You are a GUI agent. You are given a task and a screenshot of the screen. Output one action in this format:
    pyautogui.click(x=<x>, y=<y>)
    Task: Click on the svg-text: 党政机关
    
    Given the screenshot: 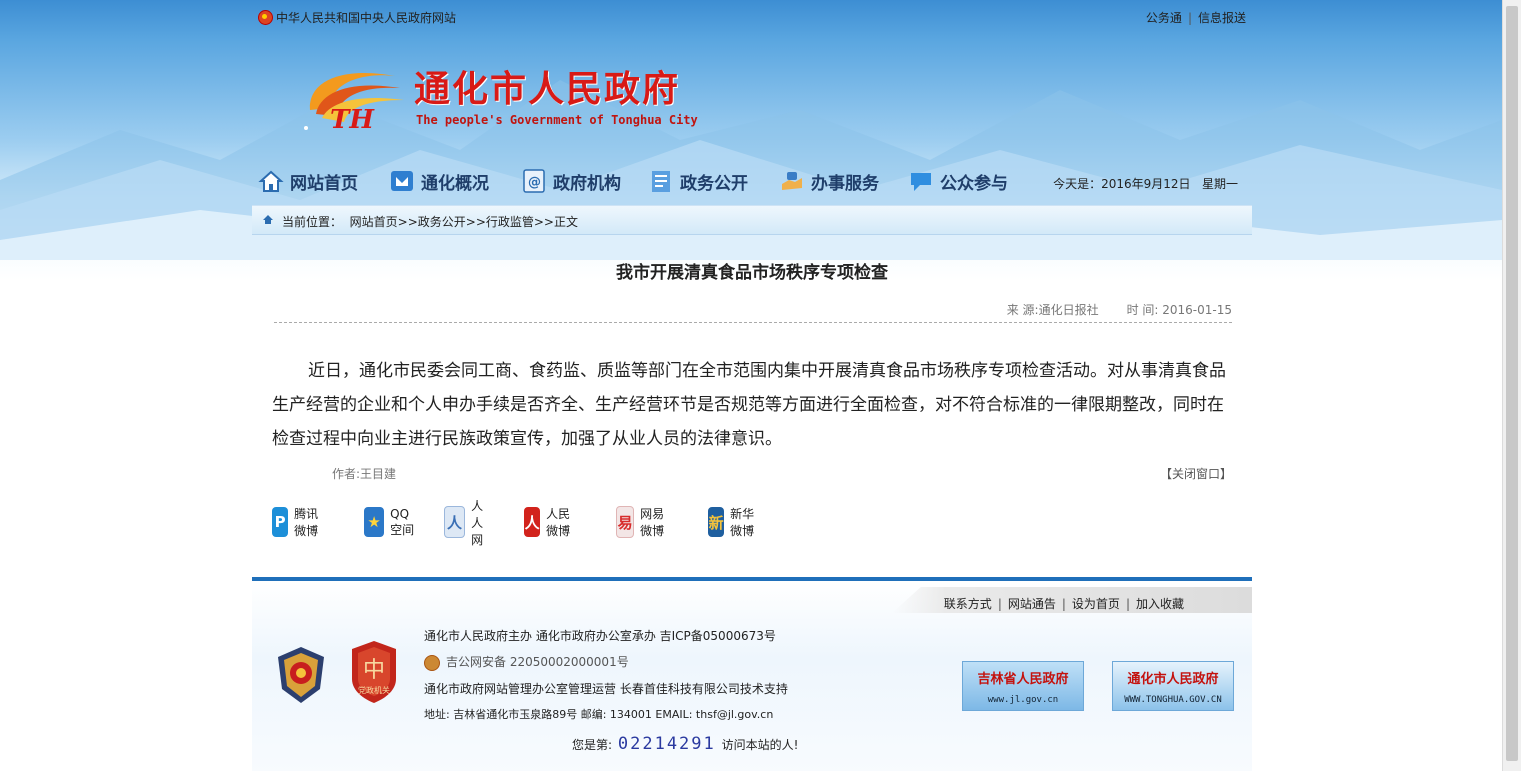 What is the action you would take?
    pyautogui.click(x=374, y=690)
    